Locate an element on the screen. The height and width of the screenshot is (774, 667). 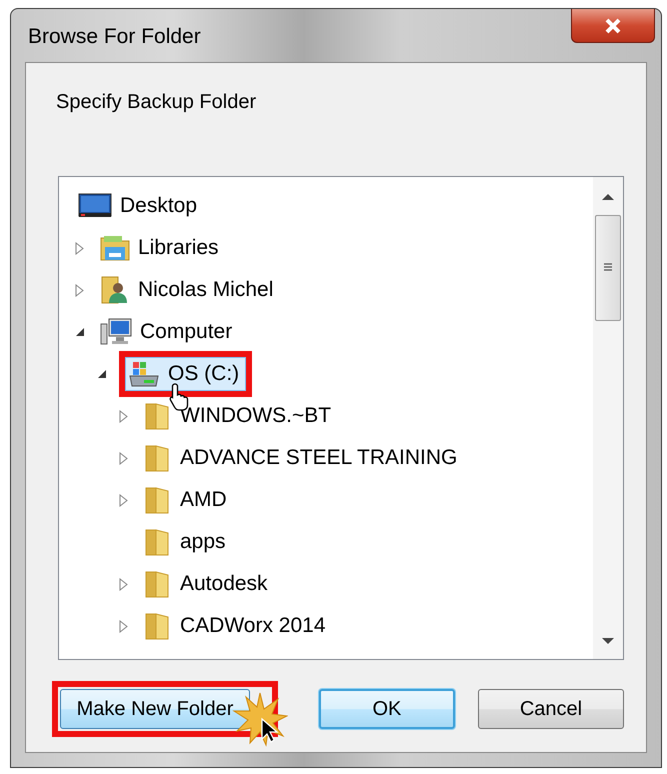
scroll-thumb is located at coordinates (608, 268).